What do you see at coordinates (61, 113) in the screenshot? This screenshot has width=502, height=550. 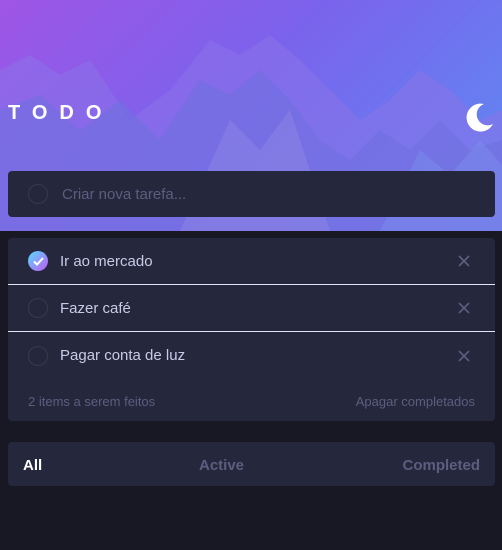 I see `app-title: TODO` at bounding box center [61, 113].